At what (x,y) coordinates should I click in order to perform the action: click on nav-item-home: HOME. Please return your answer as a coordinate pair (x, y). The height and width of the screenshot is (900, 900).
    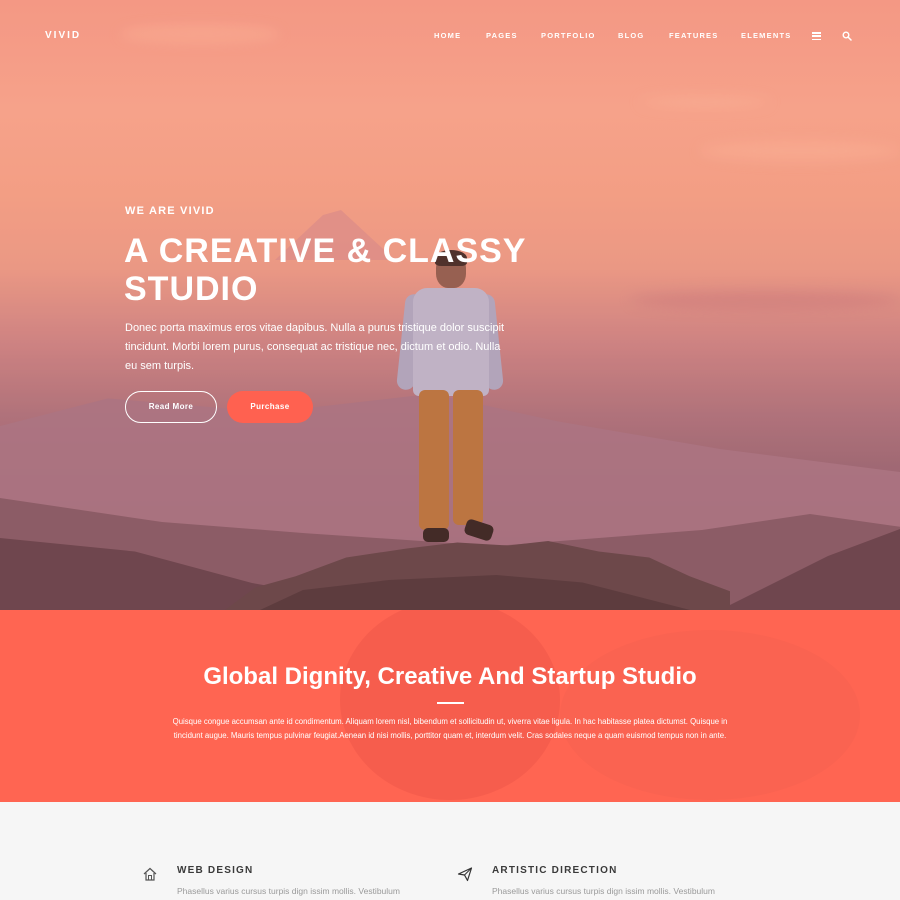
    Looking at the image, I should click on (447, 35).